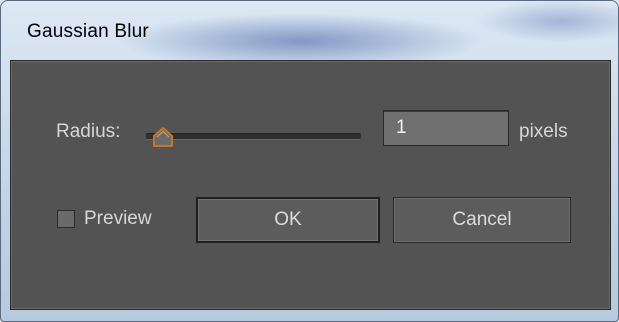 This screenshot has width=619, height=322. I want to click on radius-value-input, so click(446, 128).